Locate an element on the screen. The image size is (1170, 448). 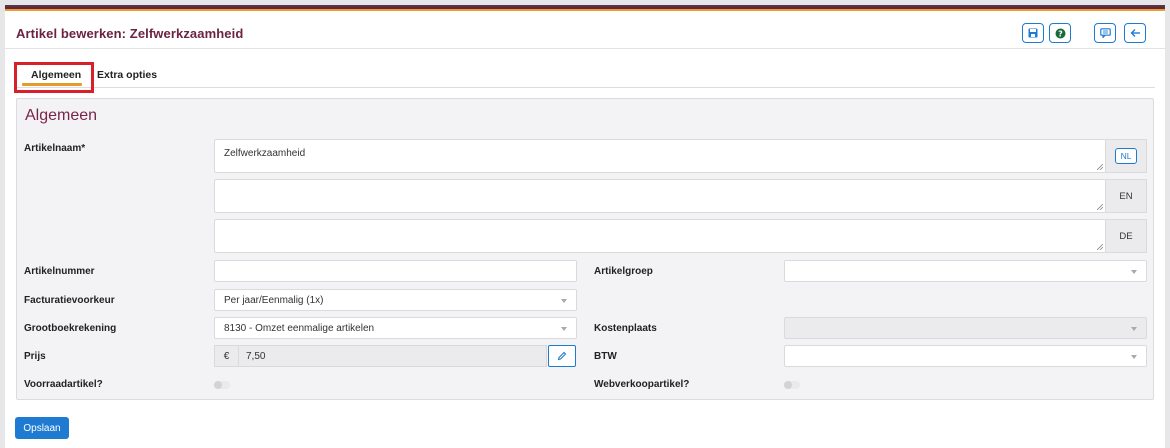
facturatievoorkeur-select: Per jaar/Eenmalig (1x) is located at coordinates (395, 300).